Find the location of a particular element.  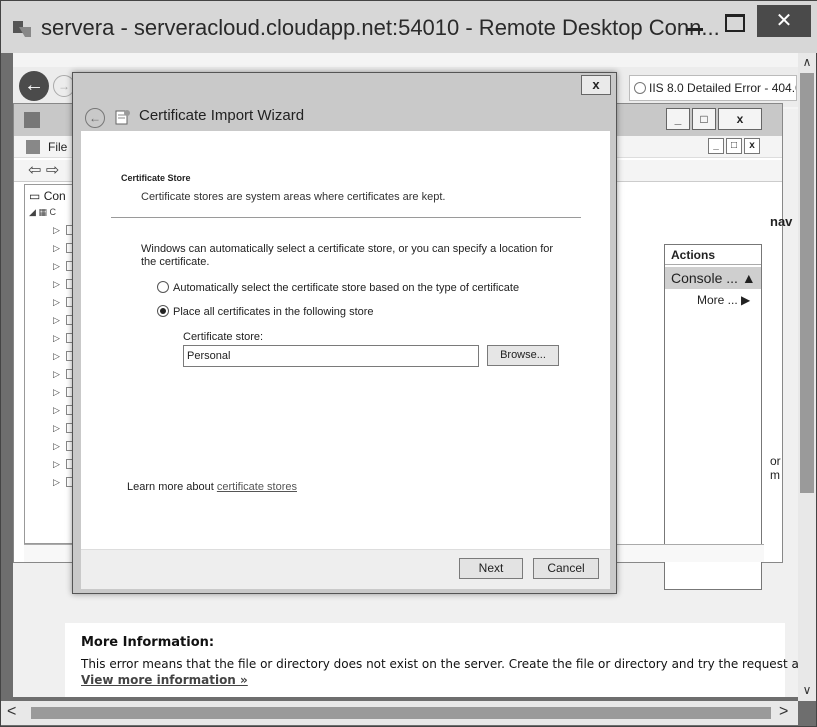

console-icon is located at coordinates (33, 147).